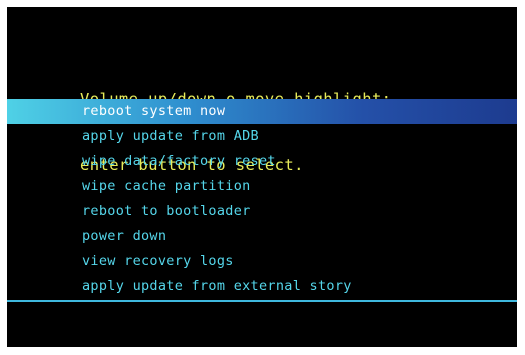 The width and height of the screenshot is (525, 355). What do you see at coordinates (262, 161) in the screenshot?
I see `menu-item-wipe-data-factory-reset: wipe data/factory reset` at bounding box center [262, 161].